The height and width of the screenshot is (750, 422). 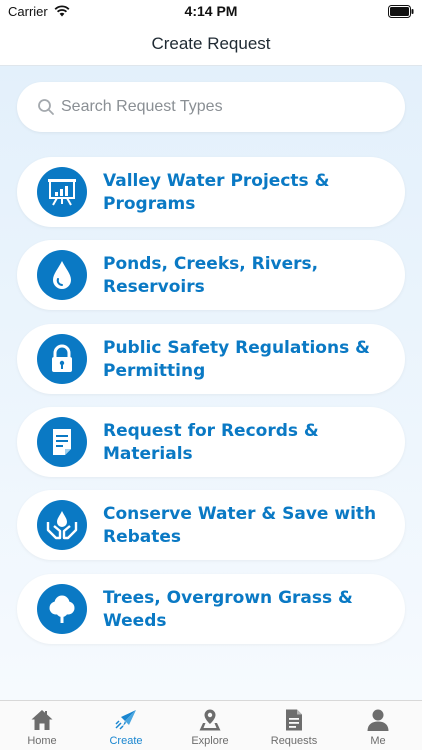 What do you see at coordinates (62, 442) in the screenshot?
I see `document-icon` at bounding box center [62, 442].